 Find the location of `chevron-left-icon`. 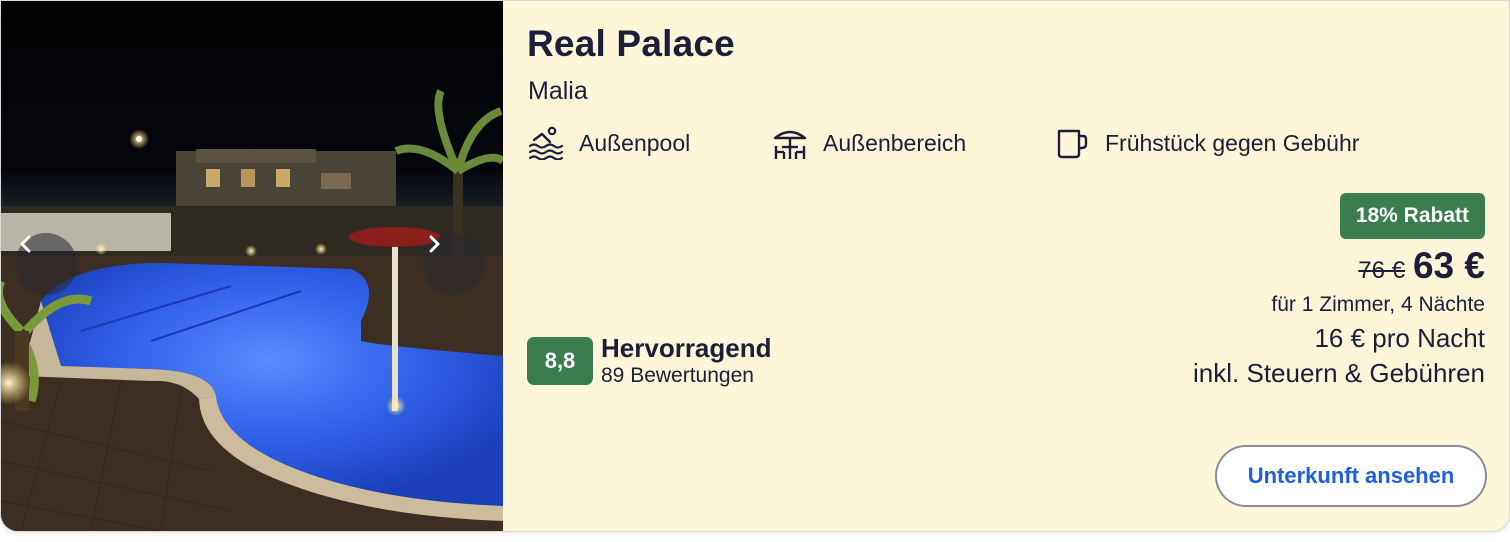

chevron-left-icon is located at coordinates (25, 244).